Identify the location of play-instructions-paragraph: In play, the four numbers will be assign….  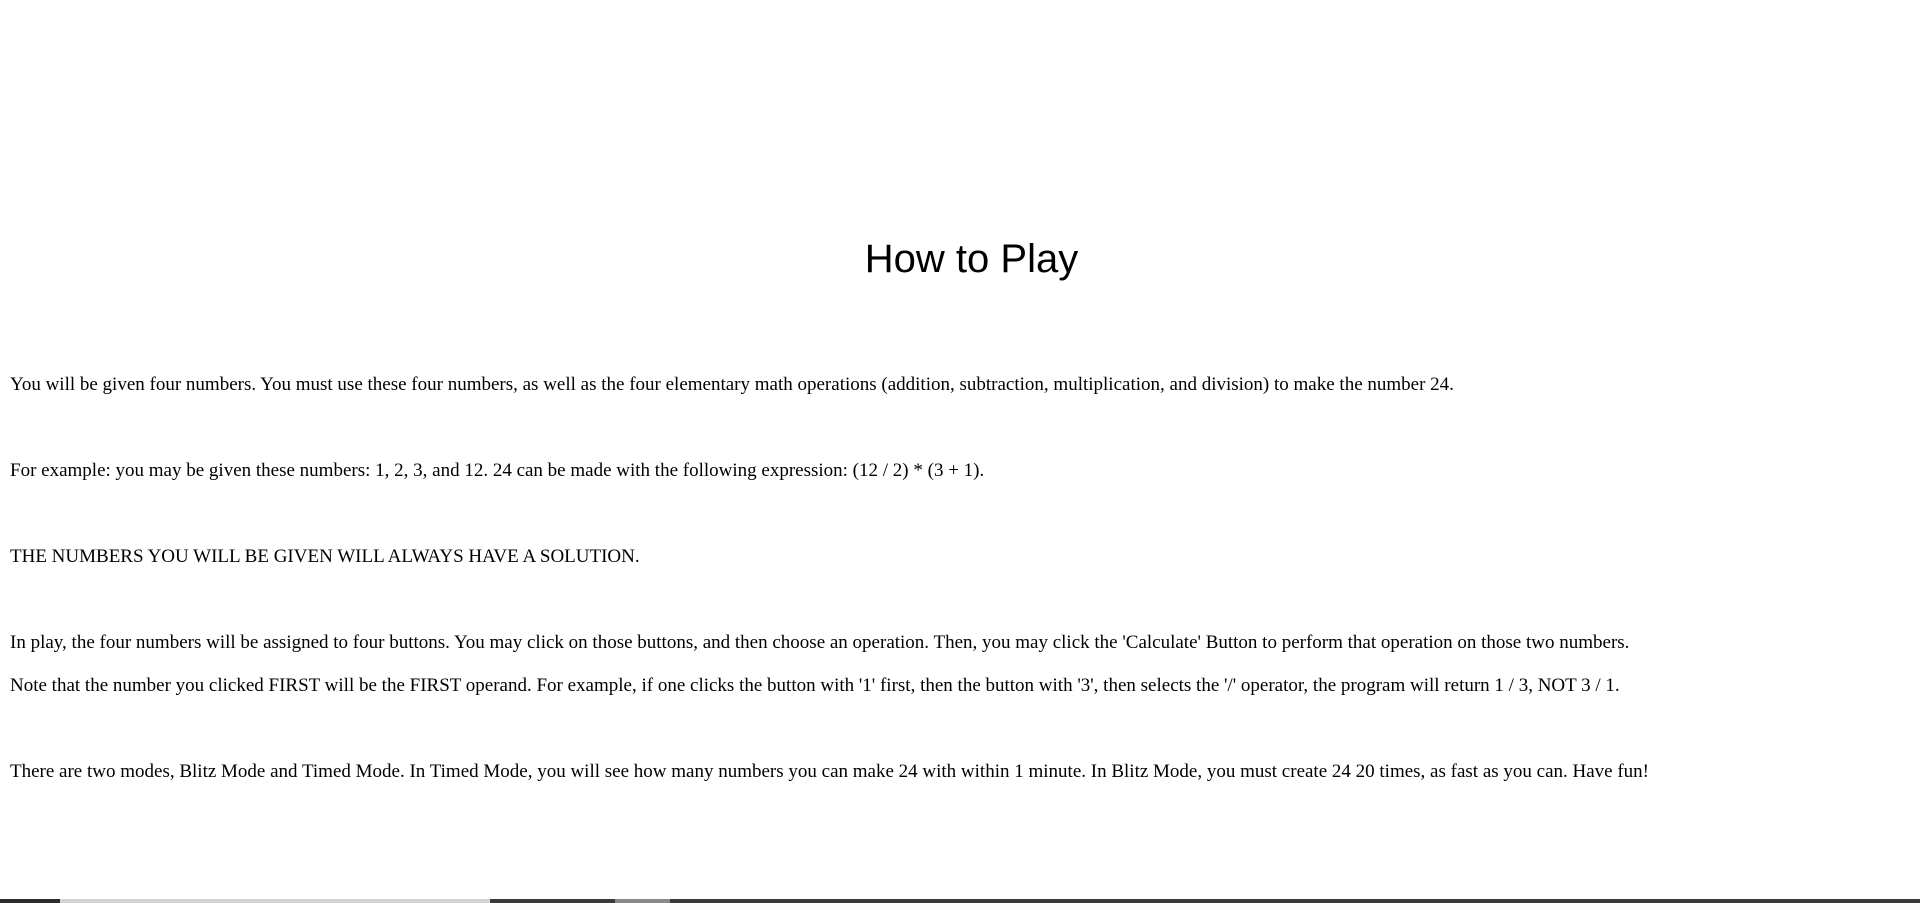
(820, 642).